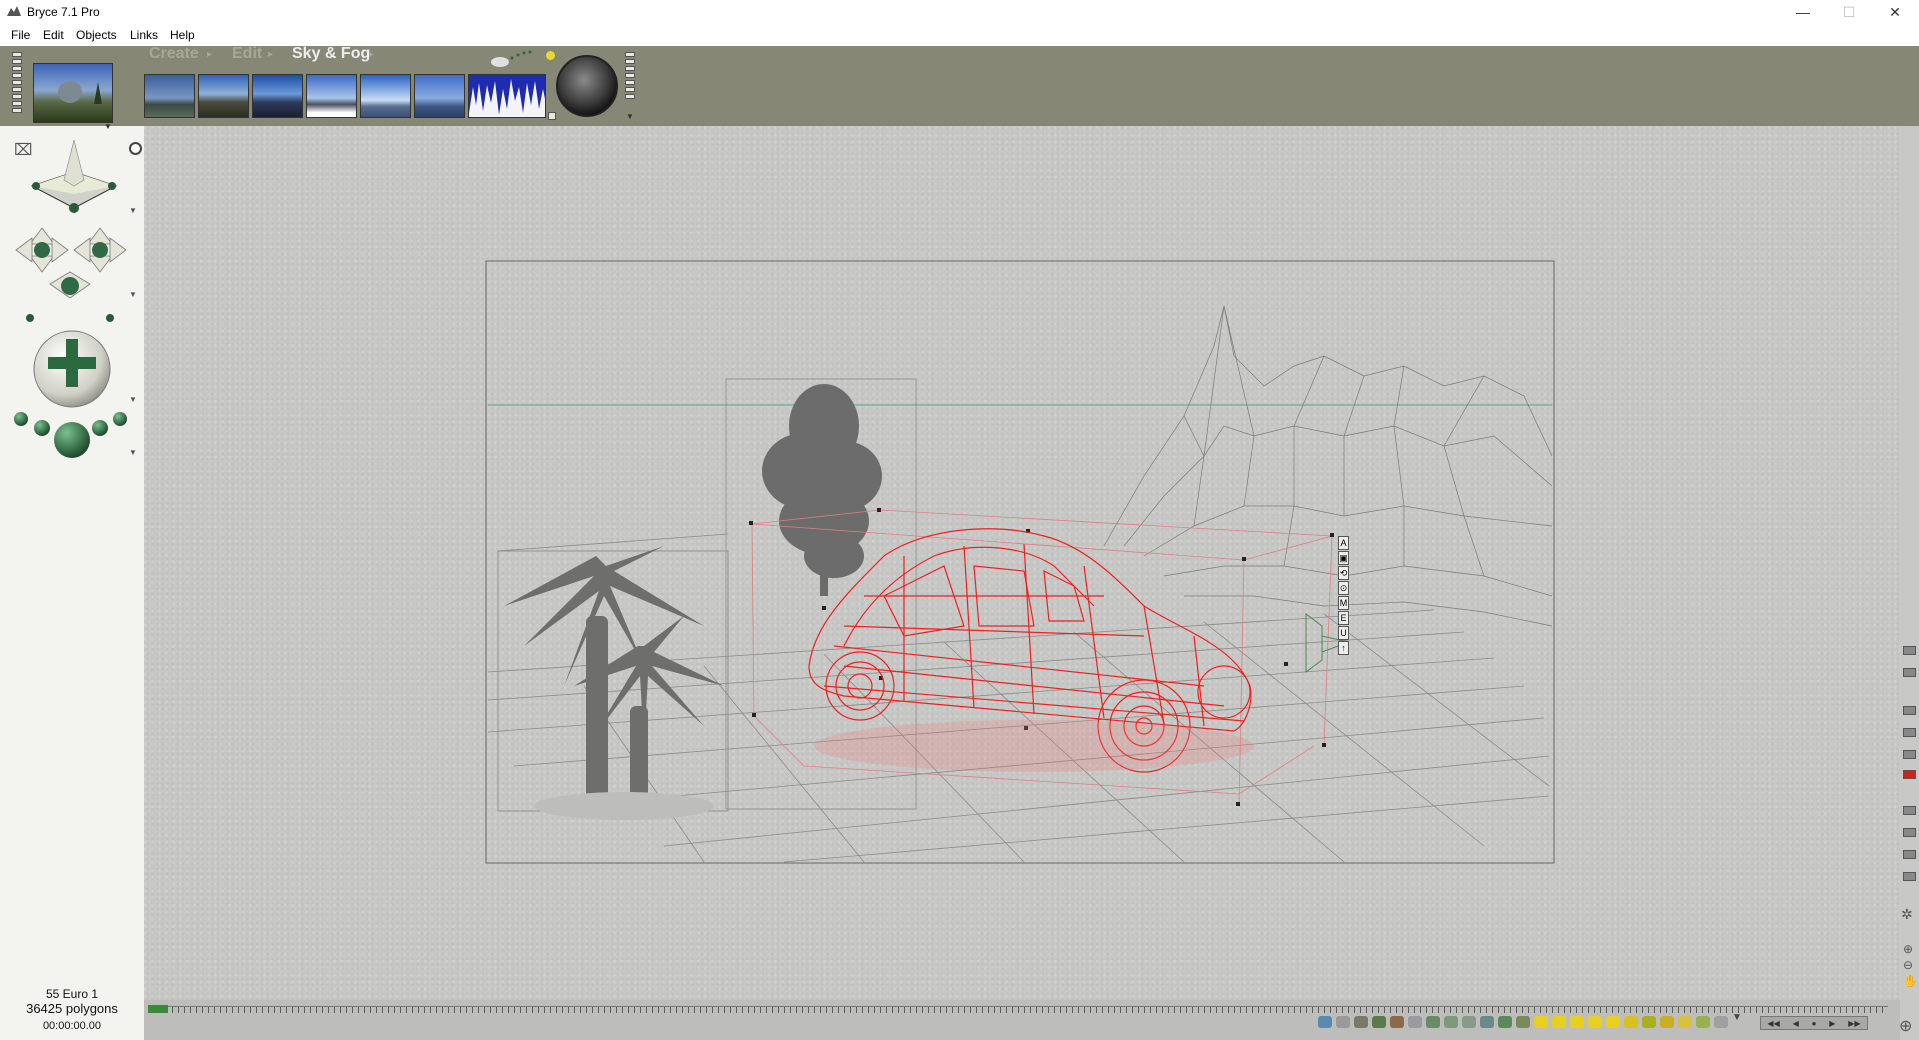 The width and height of the screenshot is (1919, 1040). I want to click on view-control, so click(74, 177).